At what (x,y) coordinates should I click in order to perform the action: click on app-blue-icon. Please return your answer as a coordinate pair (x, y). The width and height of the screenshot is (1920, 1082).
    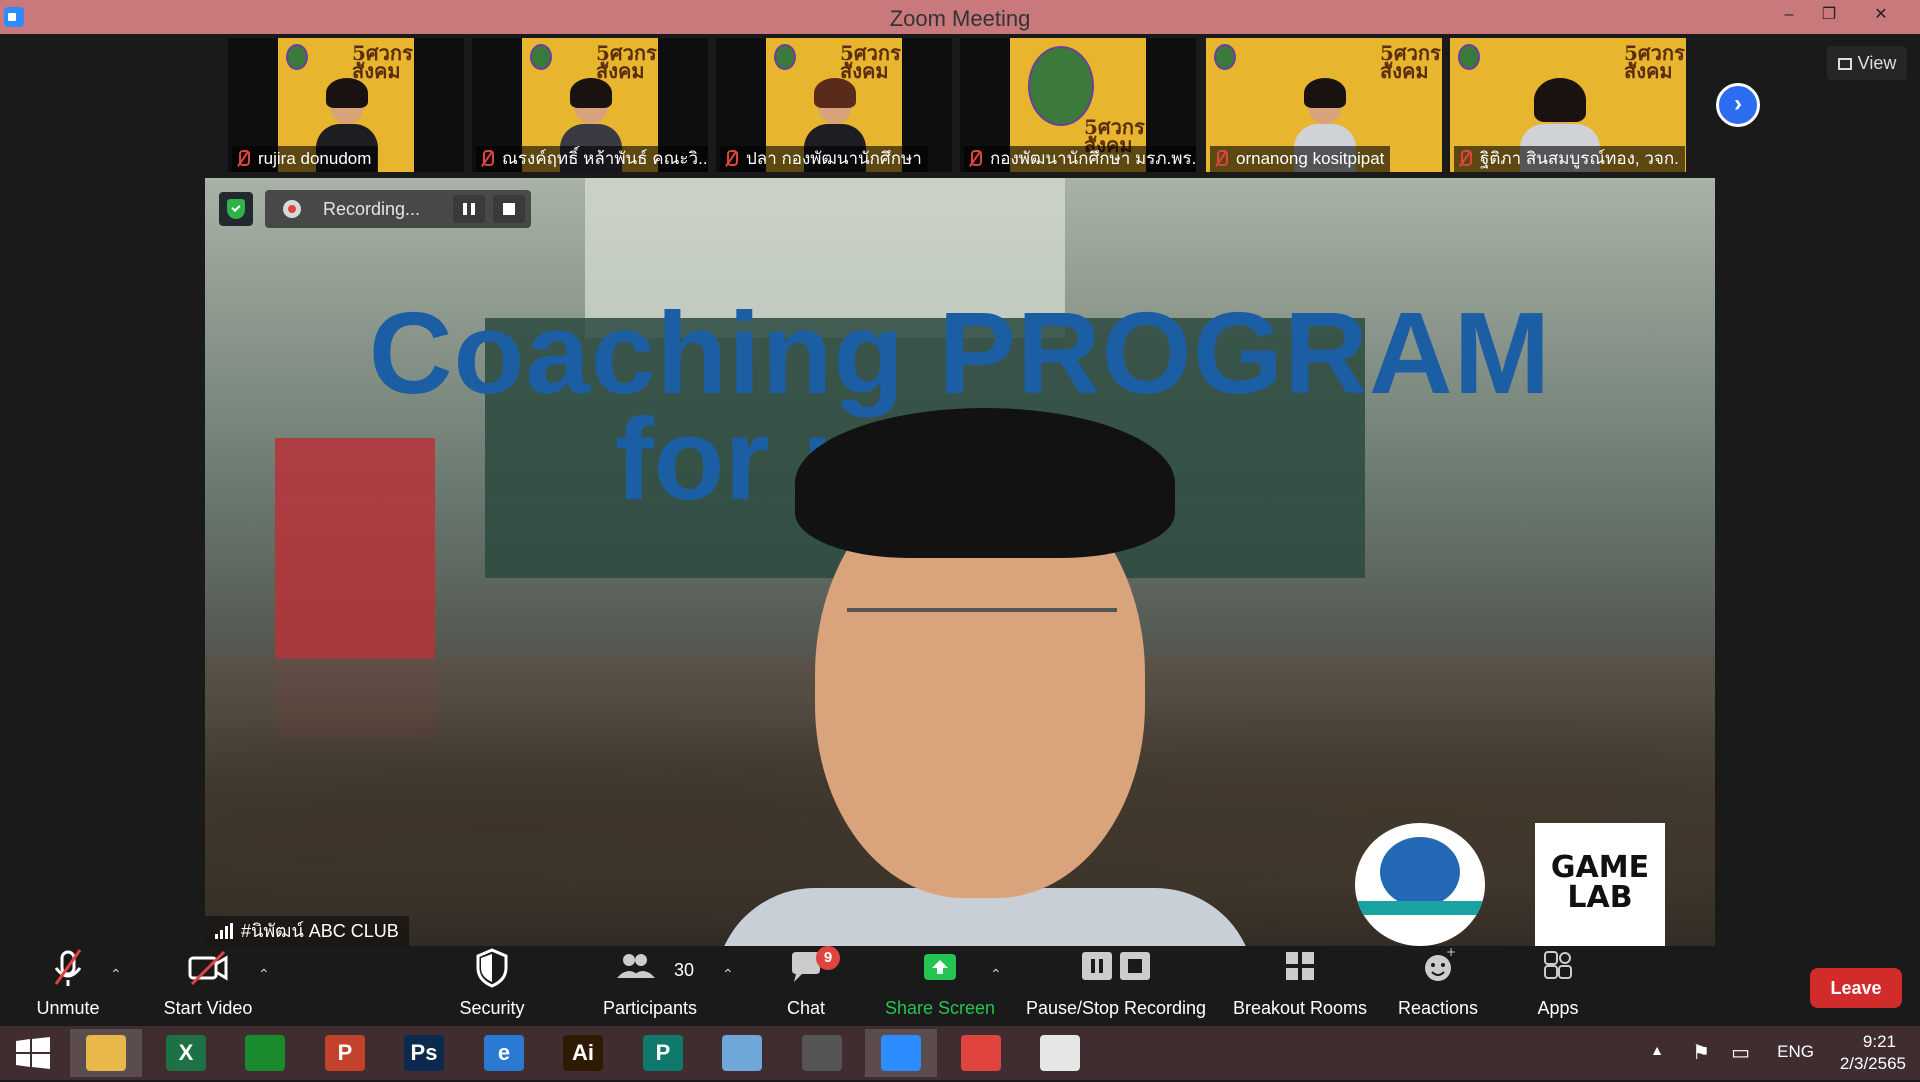
    Looking at the image, I should click on (742, 1053).